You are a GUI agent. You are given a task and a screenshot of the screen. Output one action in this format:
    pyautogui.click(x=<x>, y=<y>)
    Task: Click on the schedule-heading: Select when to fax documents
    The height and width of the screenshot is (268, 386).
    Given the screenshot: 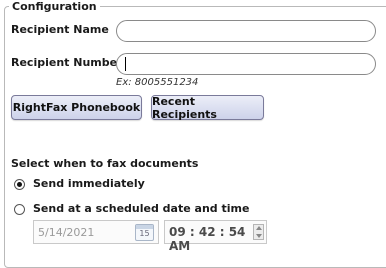 What is the action you would take?
    pyautogui.click(x=105, y=163)
    